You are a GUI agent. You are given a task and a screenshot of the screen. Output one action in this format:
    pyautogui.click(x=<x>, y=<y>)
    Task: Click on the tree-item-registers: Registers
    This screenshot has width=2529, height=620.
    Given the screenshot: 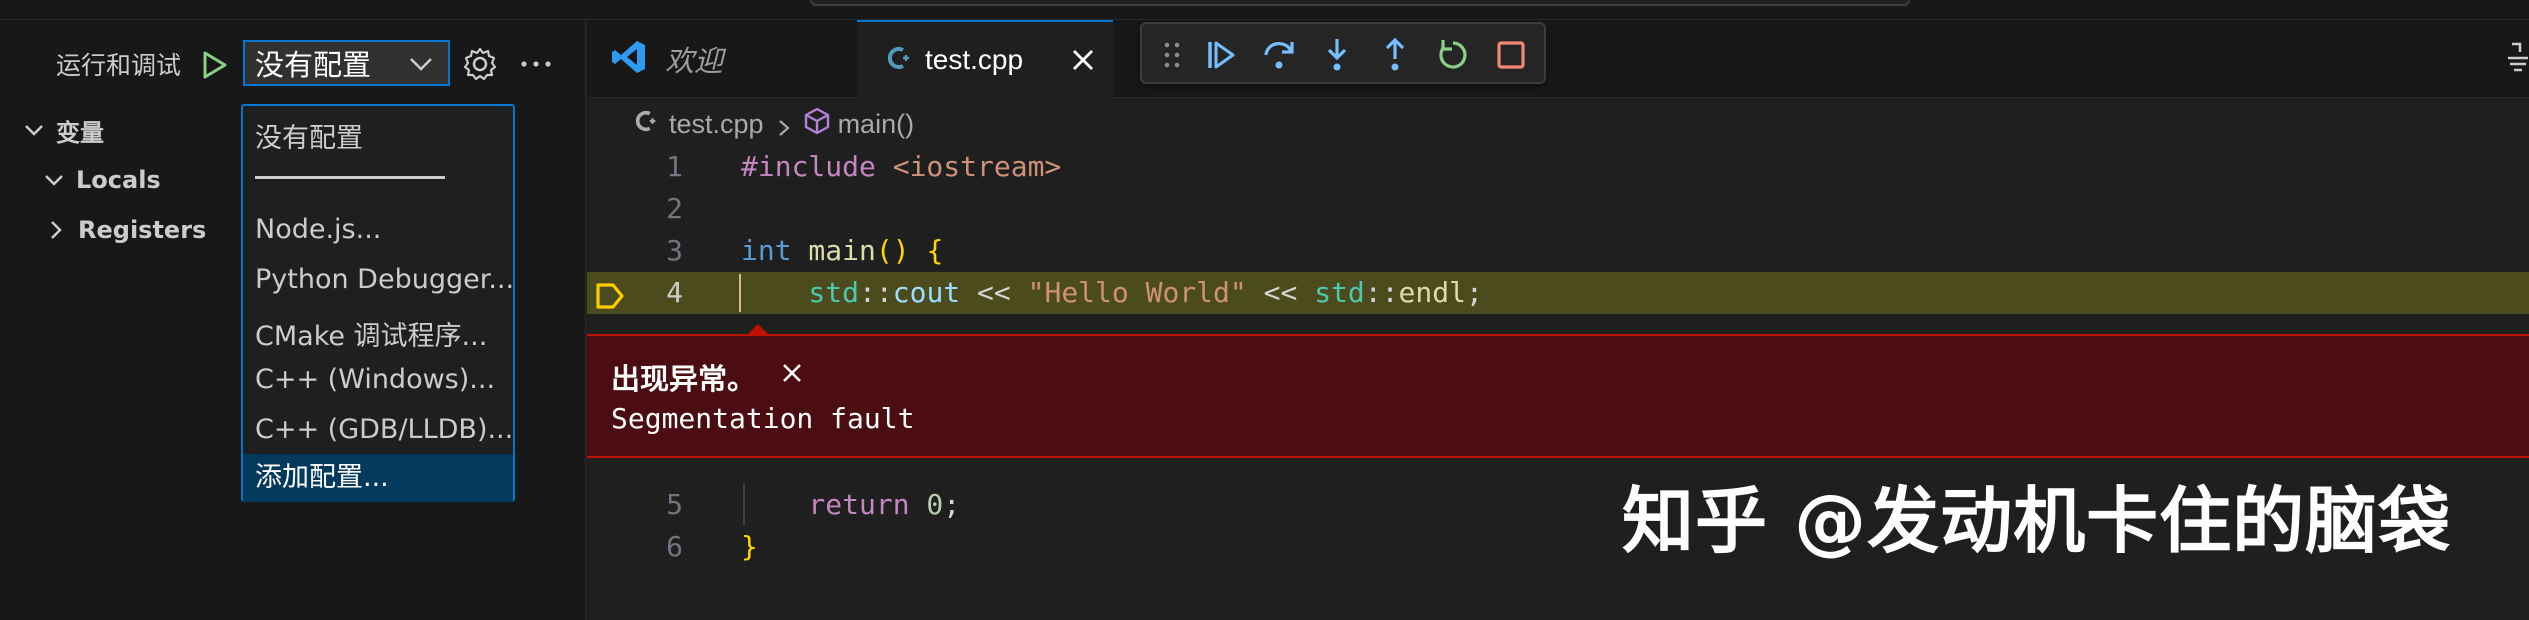 What is the action you would take?
    pyautogui.click(x=125, y=230)
    